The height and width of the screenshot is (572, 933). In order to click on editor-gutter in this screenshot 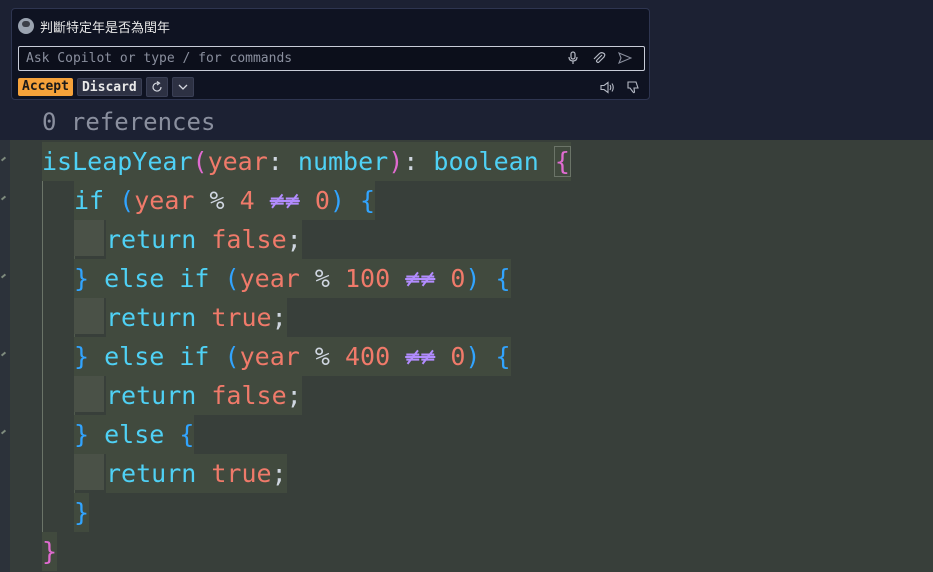, I will do `click(5, 356)`.